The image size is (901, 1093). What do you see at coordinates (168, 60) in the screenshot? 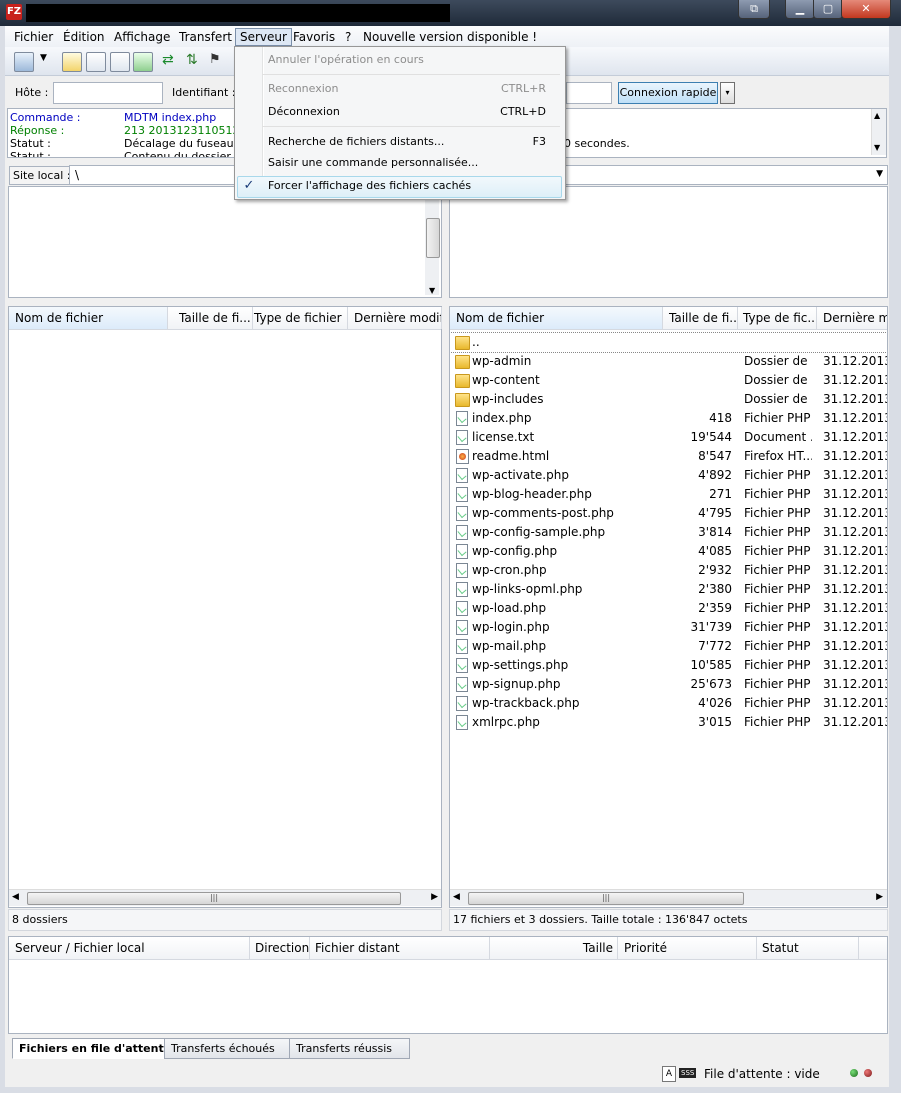
I see `refresh-icon: ⇄` at bounding box center [168, 60].